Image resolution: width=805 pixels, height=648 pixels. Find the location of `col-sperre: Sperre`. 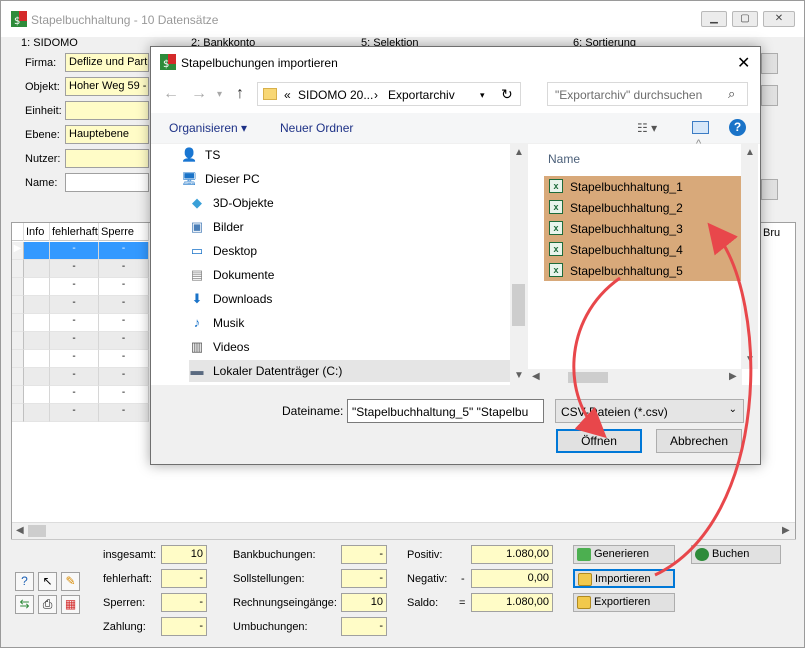

col-sperre: Sperre is located at coordinates (124, 232).